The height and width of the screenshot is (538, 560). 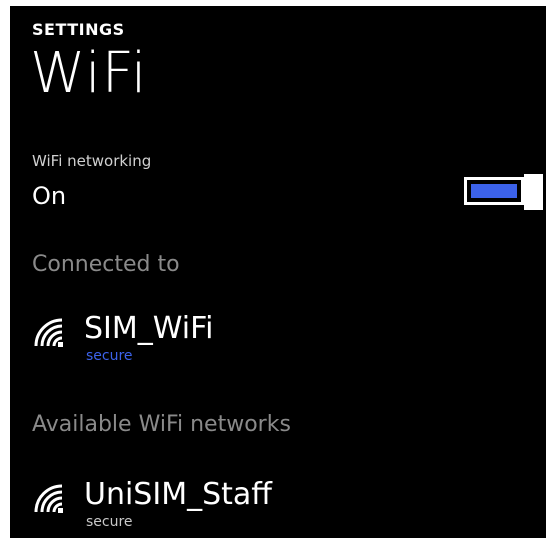 I want to click on available-network-item: UniSIM_Staff secure, so click(x=272, y=508).